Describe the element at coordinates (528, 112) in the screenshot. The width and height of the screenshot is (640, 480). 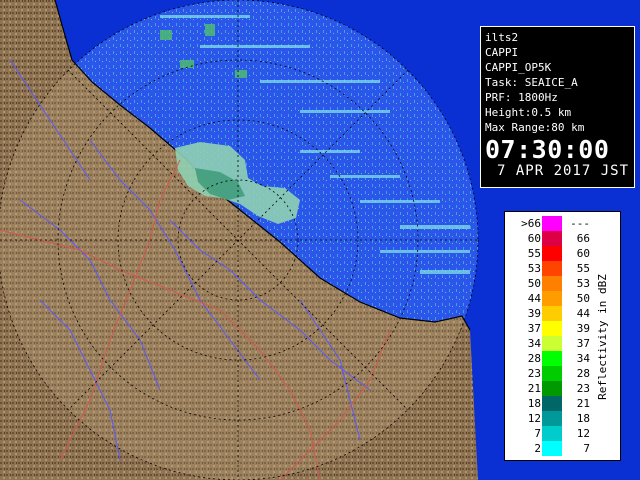
I see `height-label: Height:0.5 km` at that location.